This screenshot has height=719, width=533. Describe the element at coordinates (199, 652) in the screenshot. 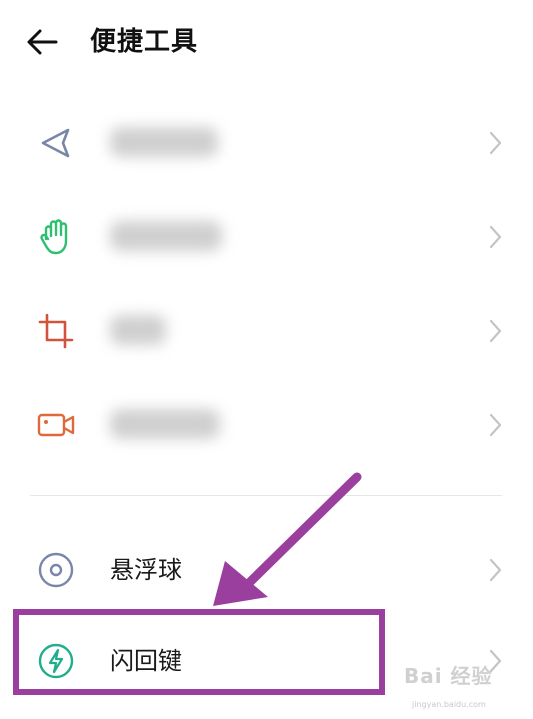

I see `highlight-box` at that location.